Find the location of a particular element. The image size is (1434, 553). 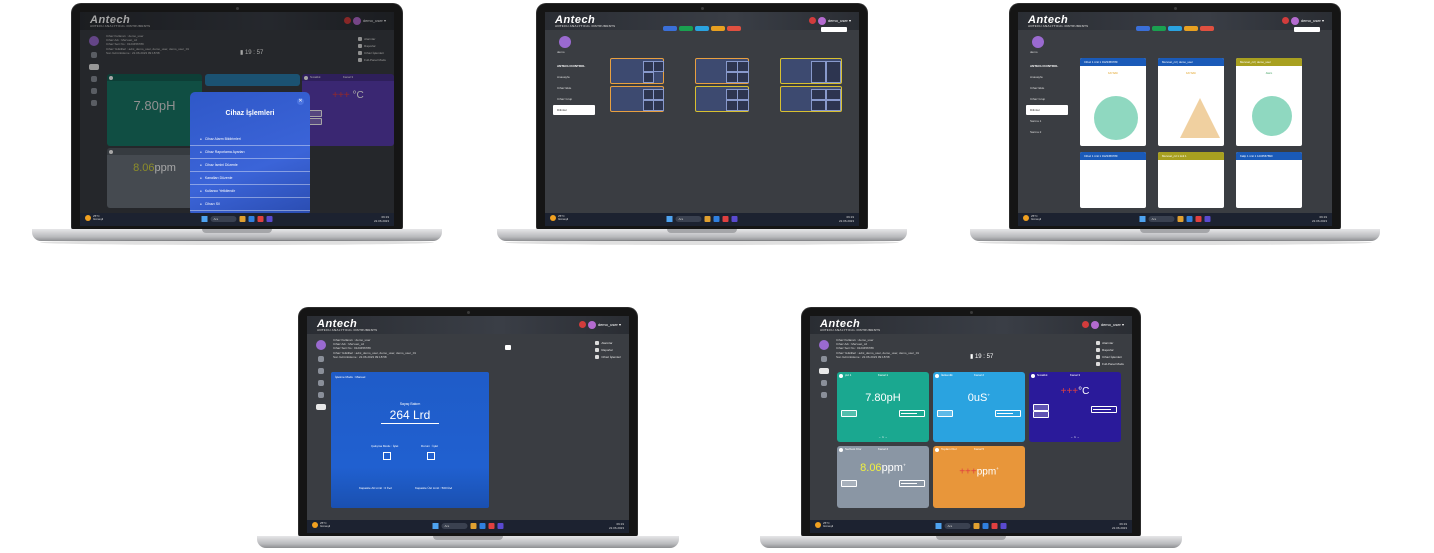

modal-item-delete: Cihazı Sil is located at coordinates (250, 204).